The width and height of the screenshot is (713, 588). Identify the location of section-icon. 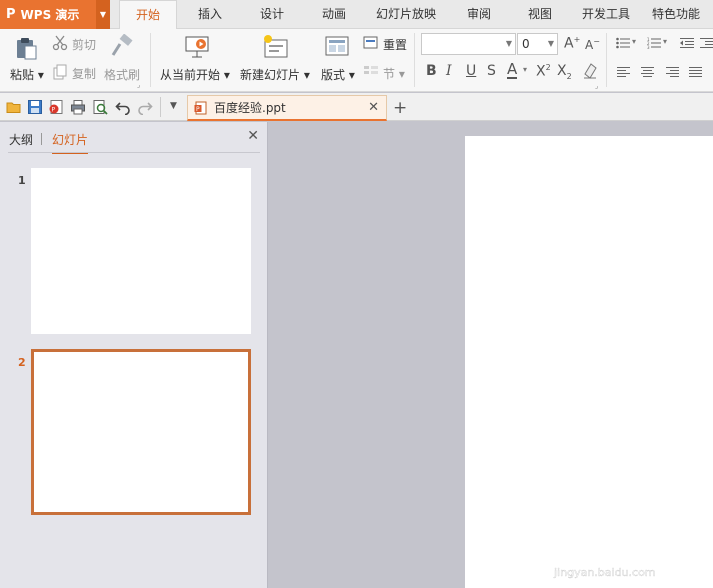
(371, 70).